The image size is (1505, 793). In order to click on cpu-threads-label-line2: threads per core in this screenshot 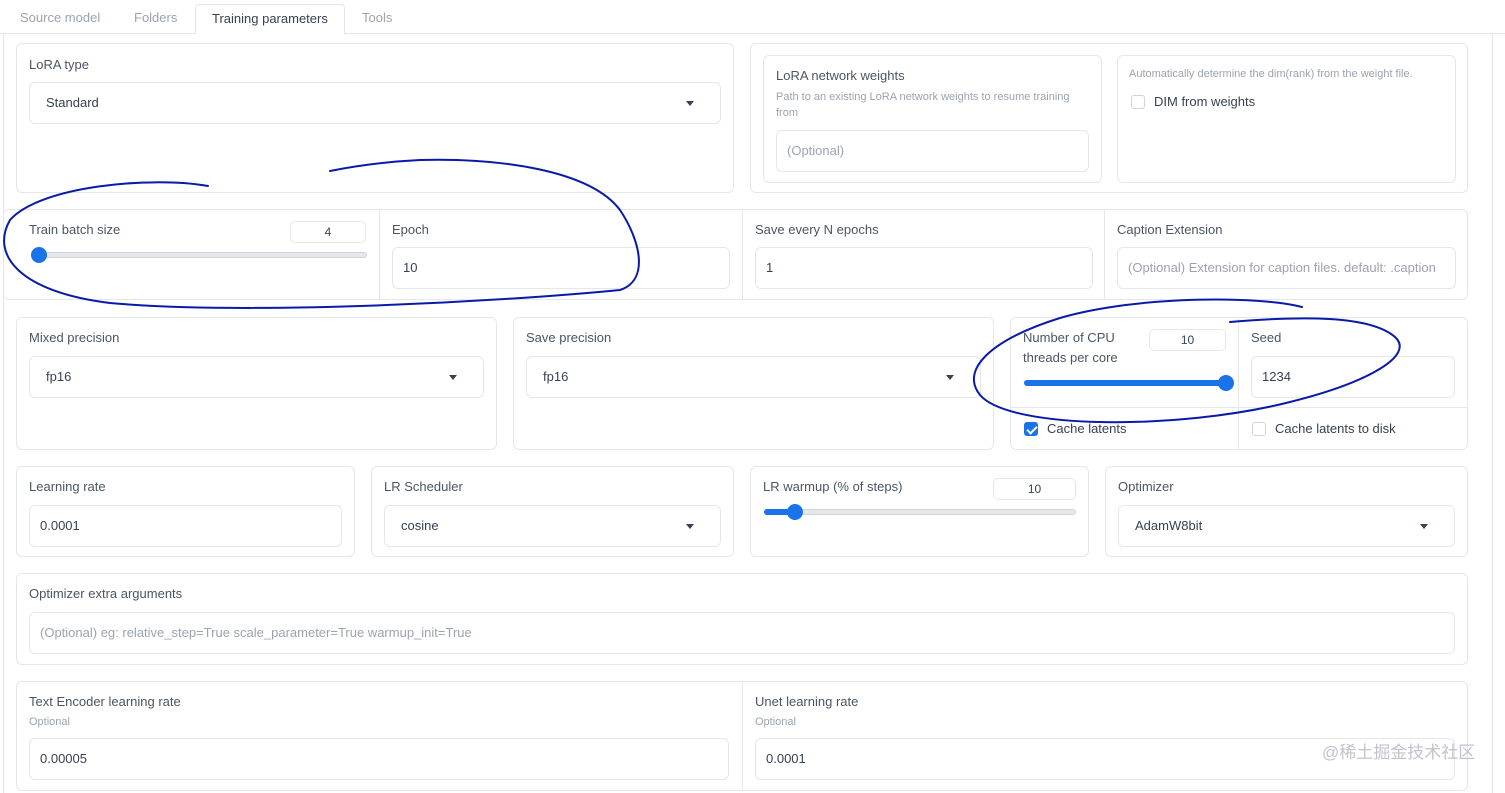, I will do `click(1070, 357)`.